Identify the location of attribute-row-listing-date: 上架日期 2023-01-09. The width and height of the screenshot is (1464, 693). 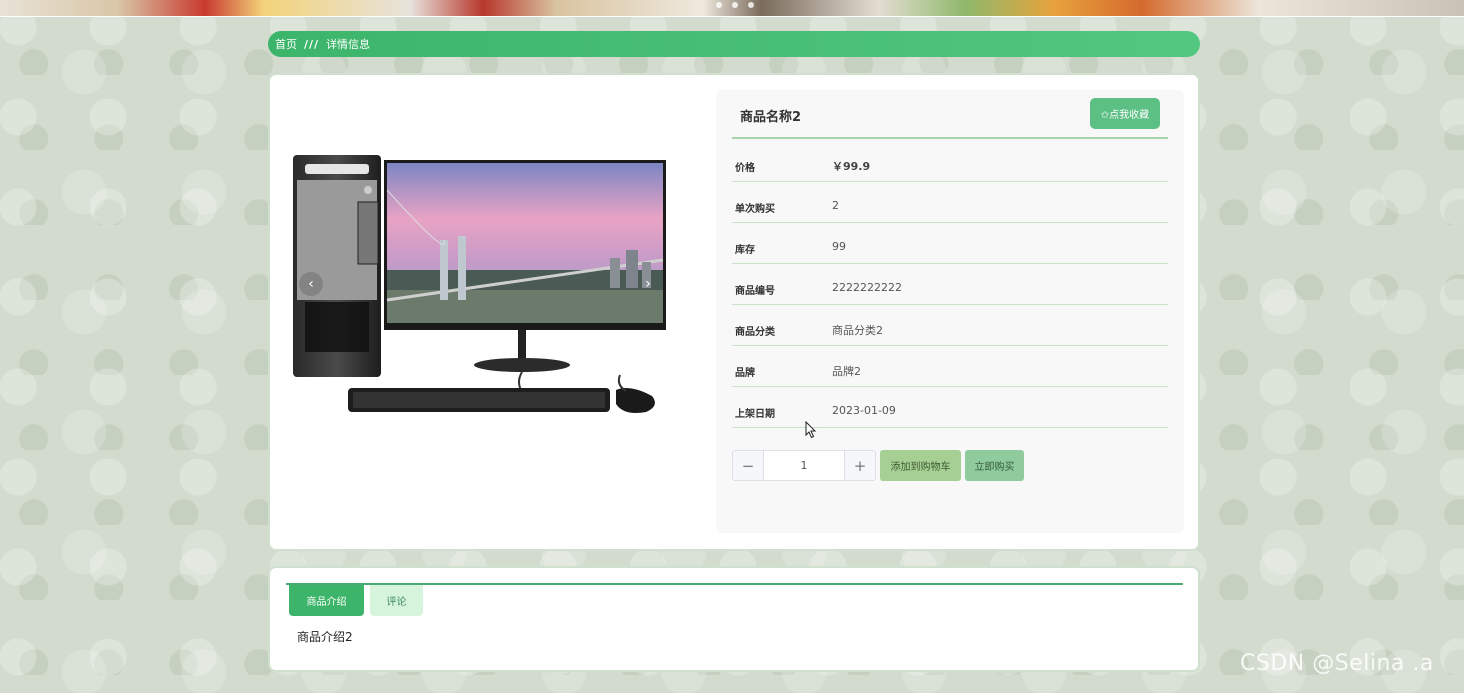
(950, 407).